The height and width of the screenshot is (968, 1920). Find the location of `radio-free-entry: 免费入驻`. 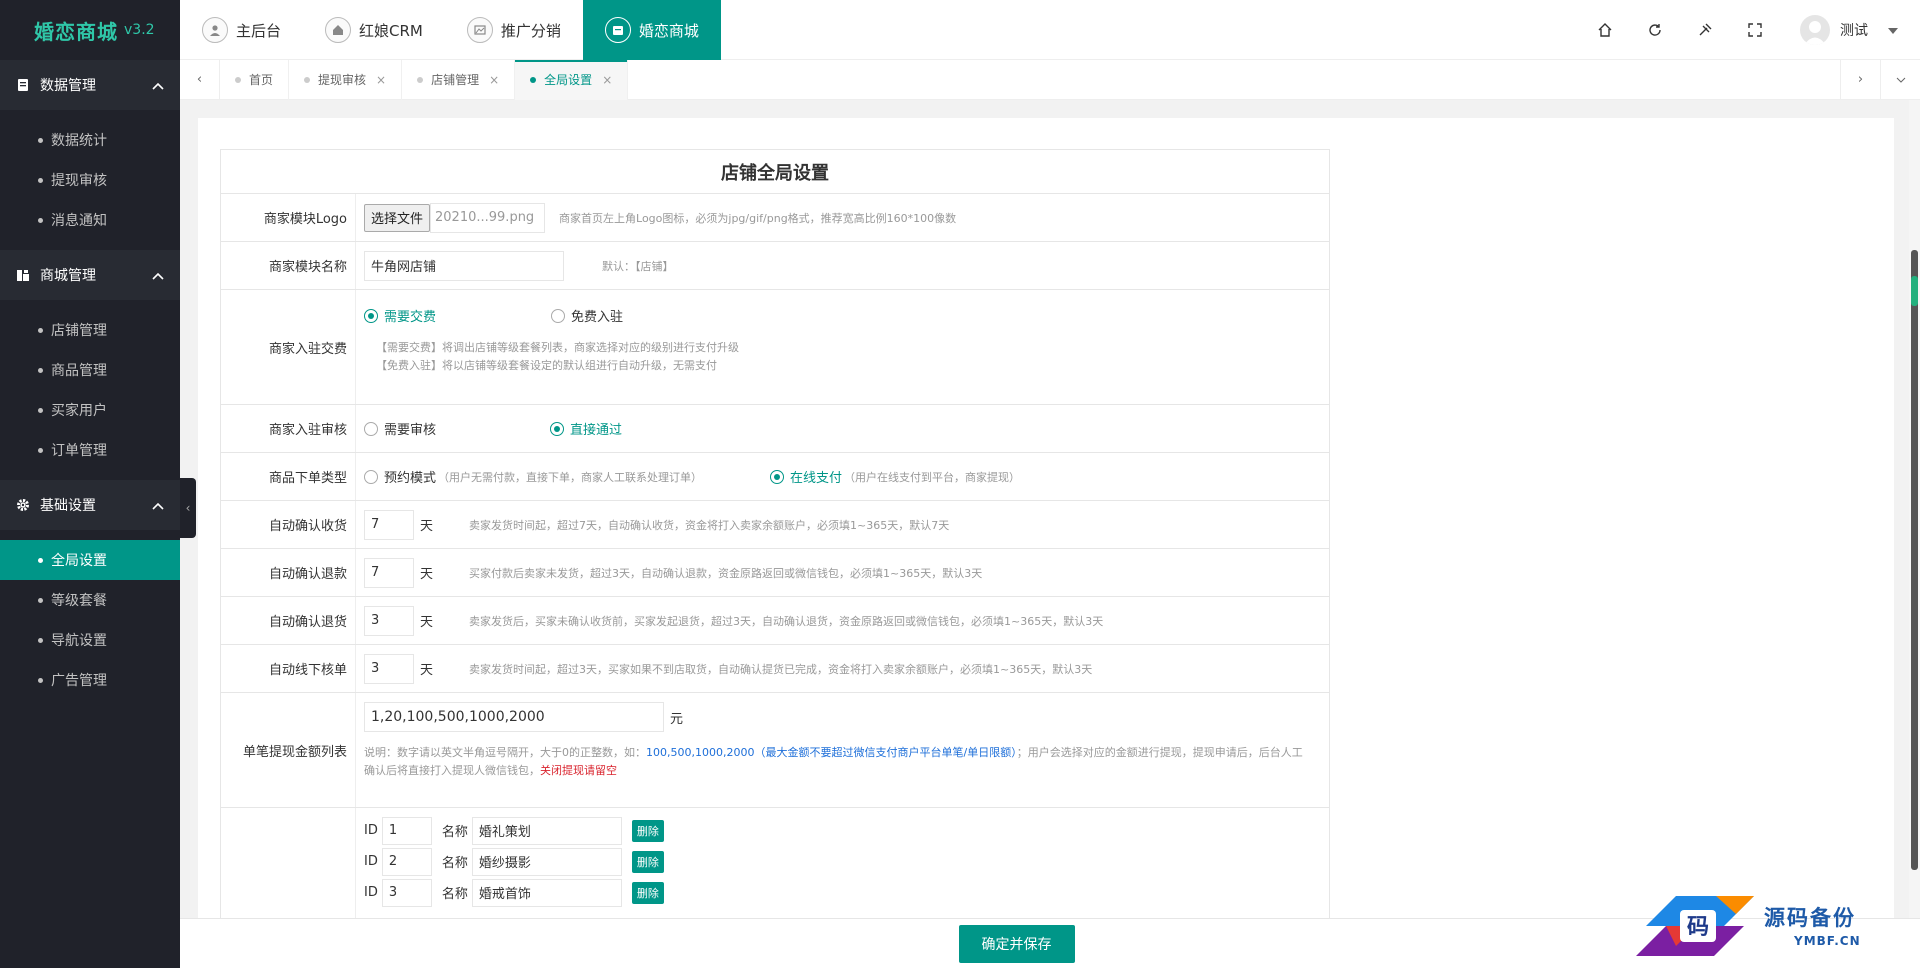

radio-free-entry: 免费入驻 is located at coordinates (587, 315).